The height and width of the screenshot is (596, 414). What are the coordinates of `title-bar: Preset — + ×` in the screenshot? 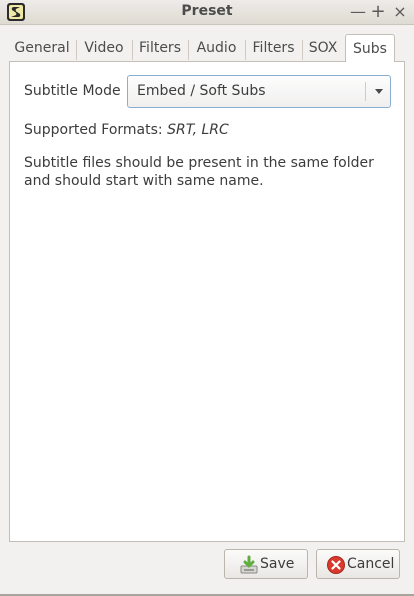 It's located at (207, 12).